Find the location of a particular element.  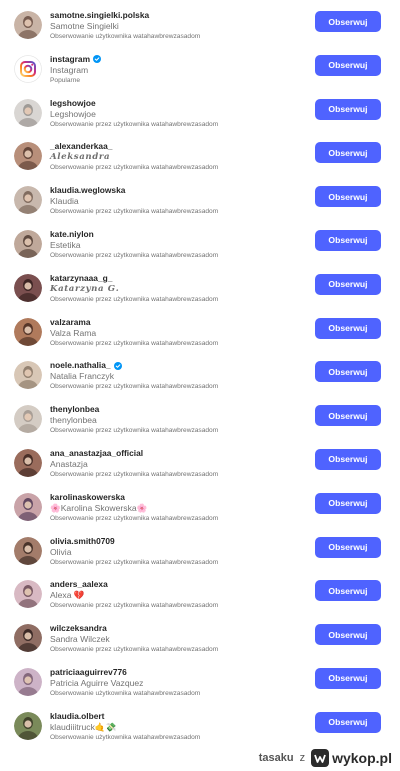

full-name: Patricia Aguirre Vazquez is located at coordinates (97, 682).